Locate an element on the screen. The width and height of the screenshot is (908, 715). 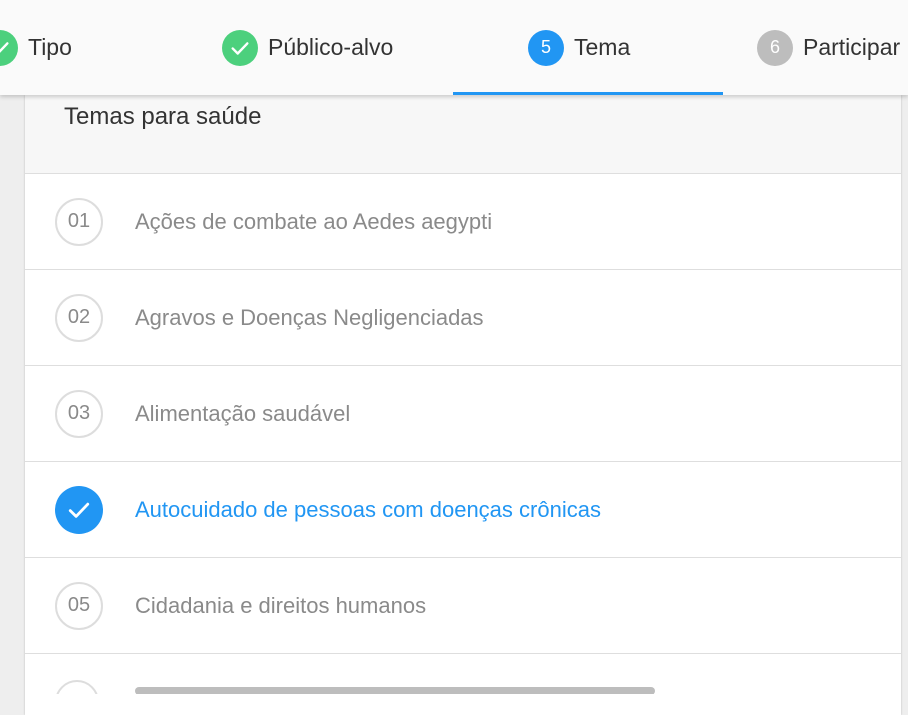
step-number-badge: 5 is located at coordinates (546, 47).